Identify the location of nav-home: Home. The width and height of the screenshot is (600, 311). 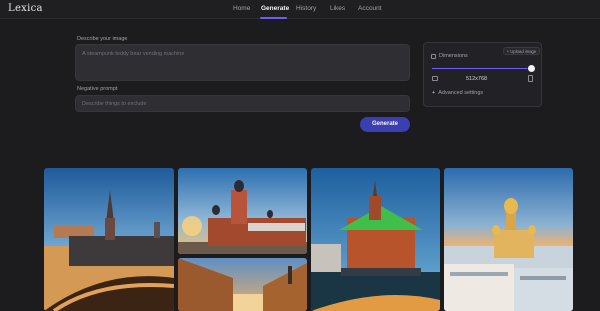
(241, 8).